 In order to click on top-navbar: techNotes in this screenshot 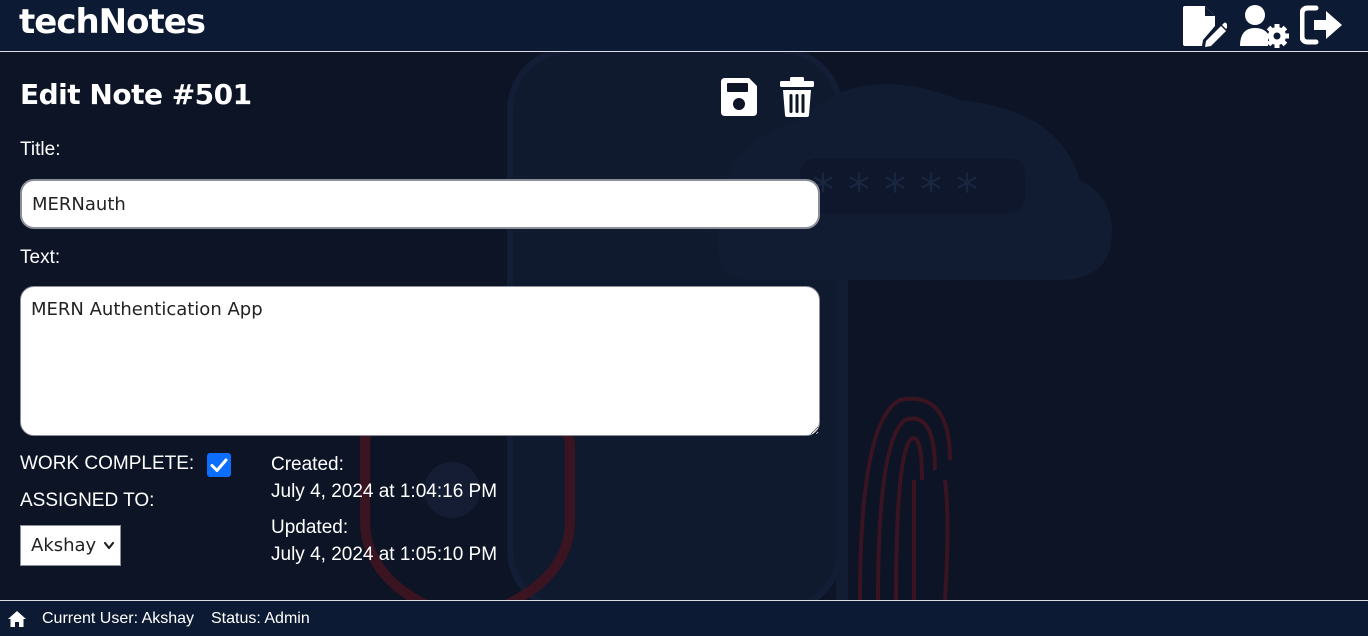, I will do `click(684, 26)`.